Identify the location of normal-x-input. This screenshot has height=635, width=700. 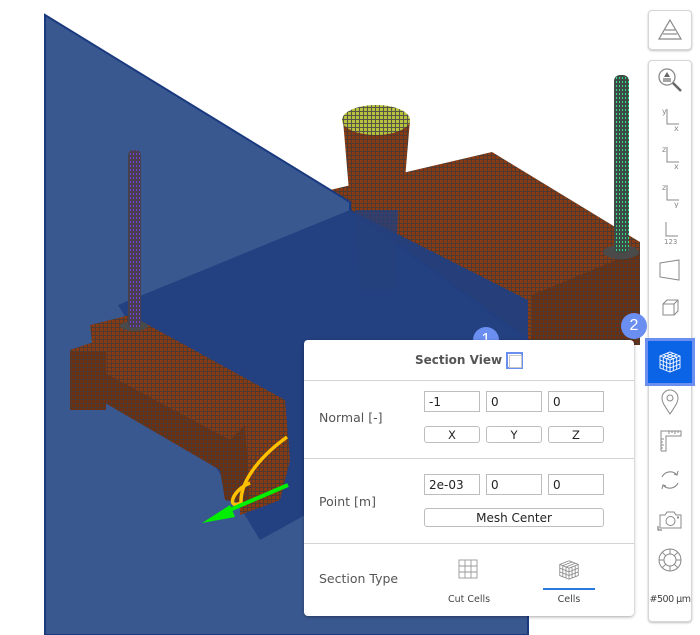
(452, 401).